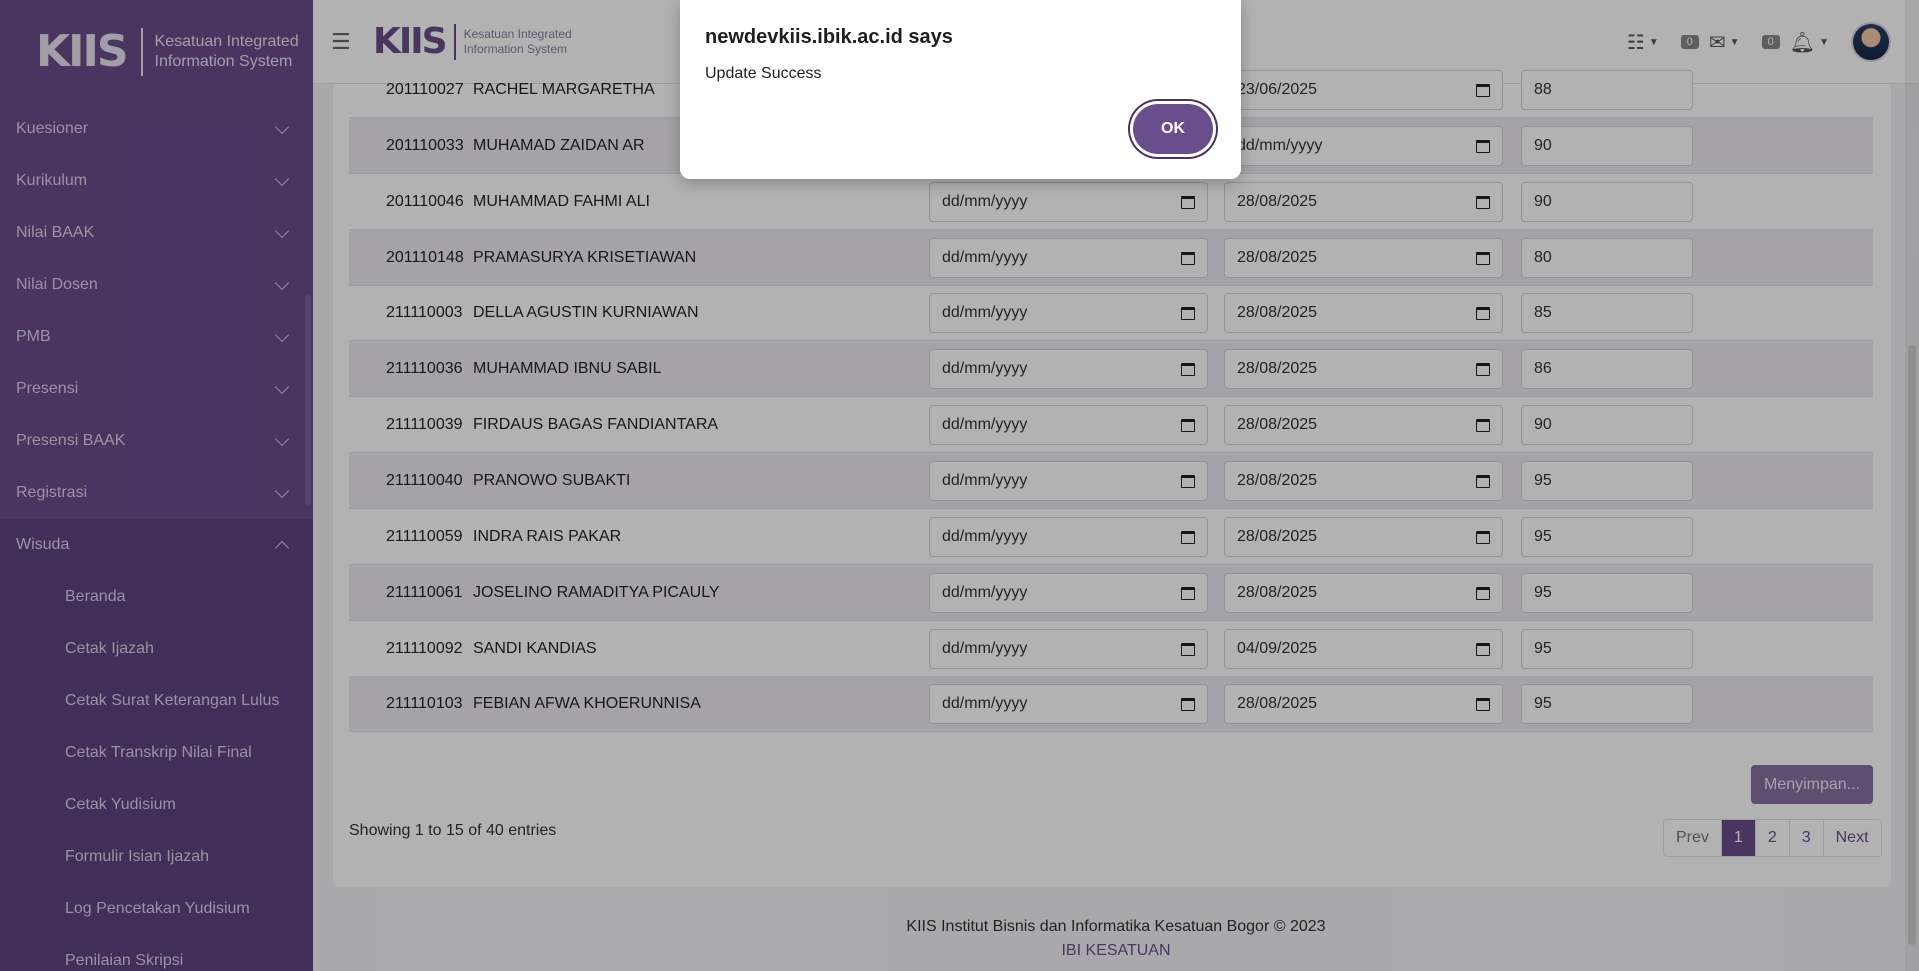 This screenshot has height=971, width=1919. Describe the element at coordinates (829, 37) in the screenshot. I see `dialog-title: newdevkiis.ibik.ac.id says` at that location.